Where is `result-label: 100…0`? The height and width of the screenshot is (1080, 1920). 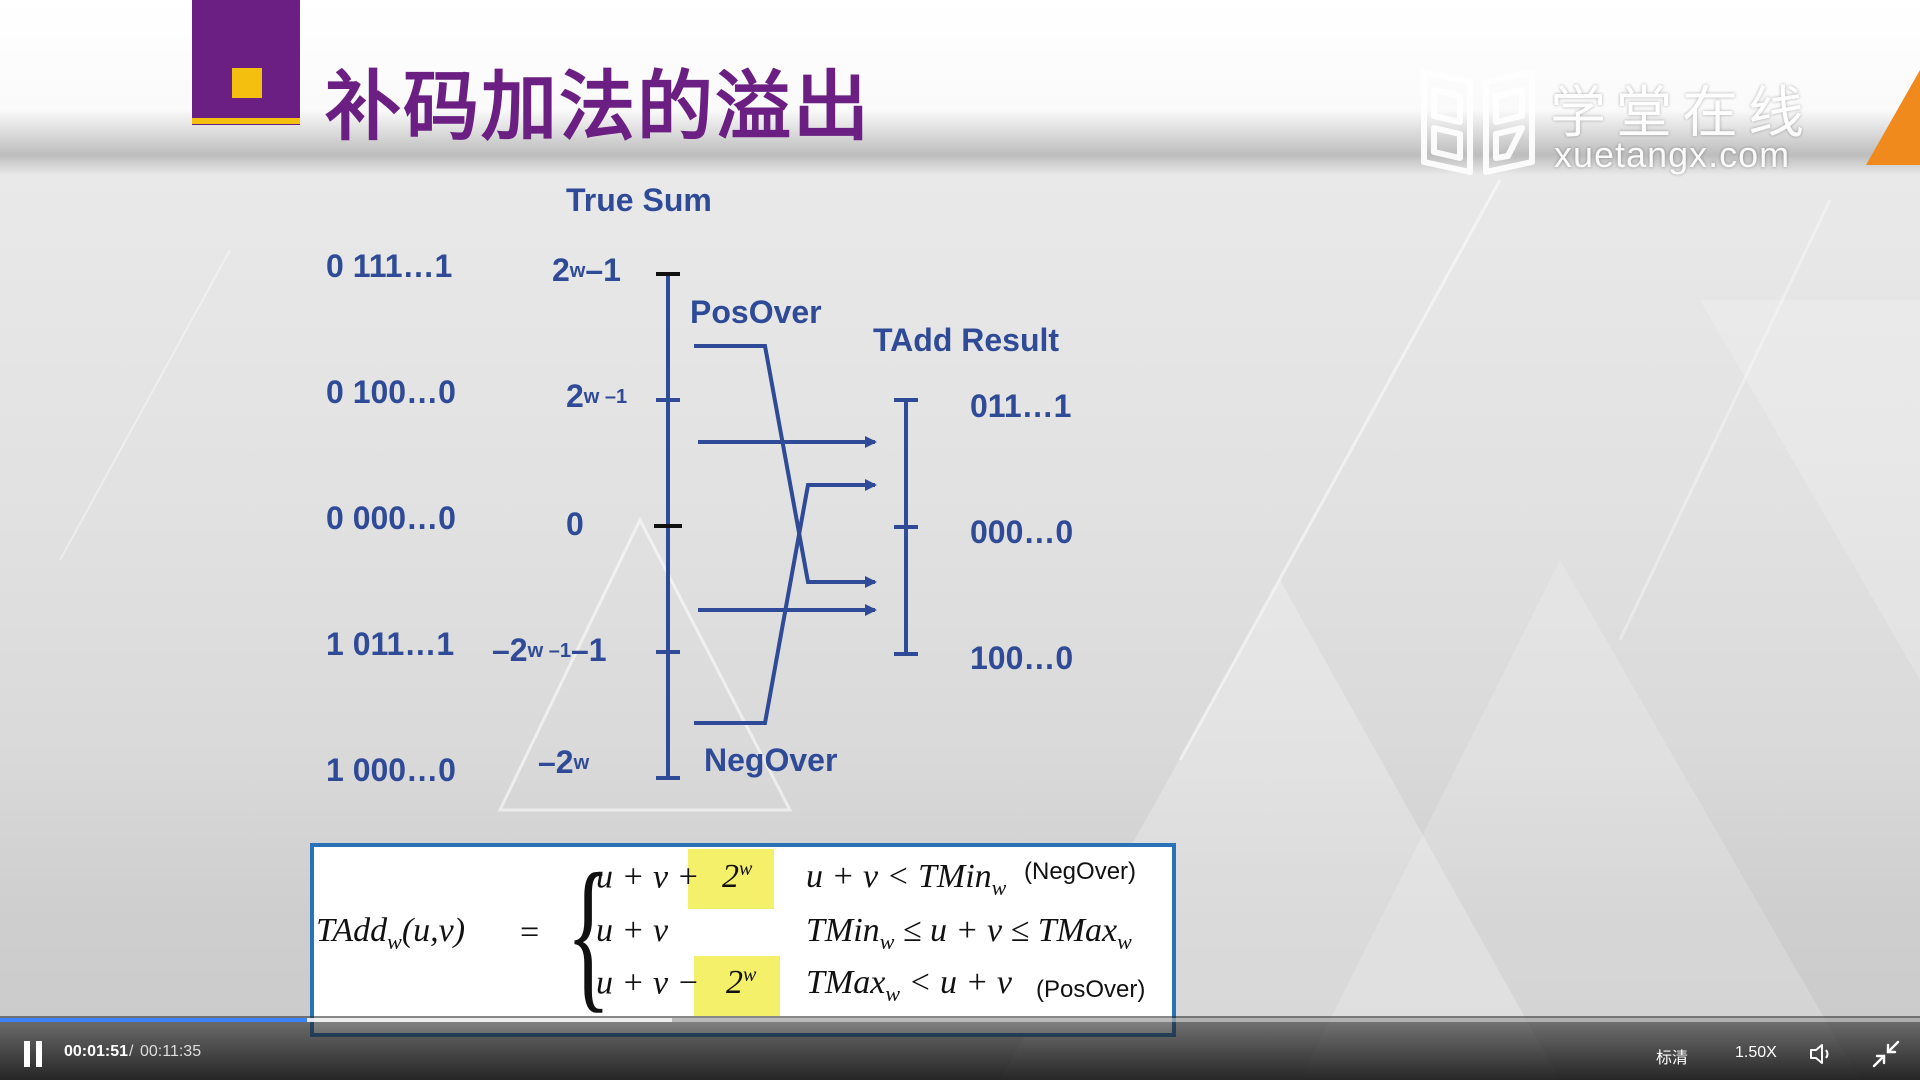 result-label: 100…0 is located at coordinates (1022, 658).